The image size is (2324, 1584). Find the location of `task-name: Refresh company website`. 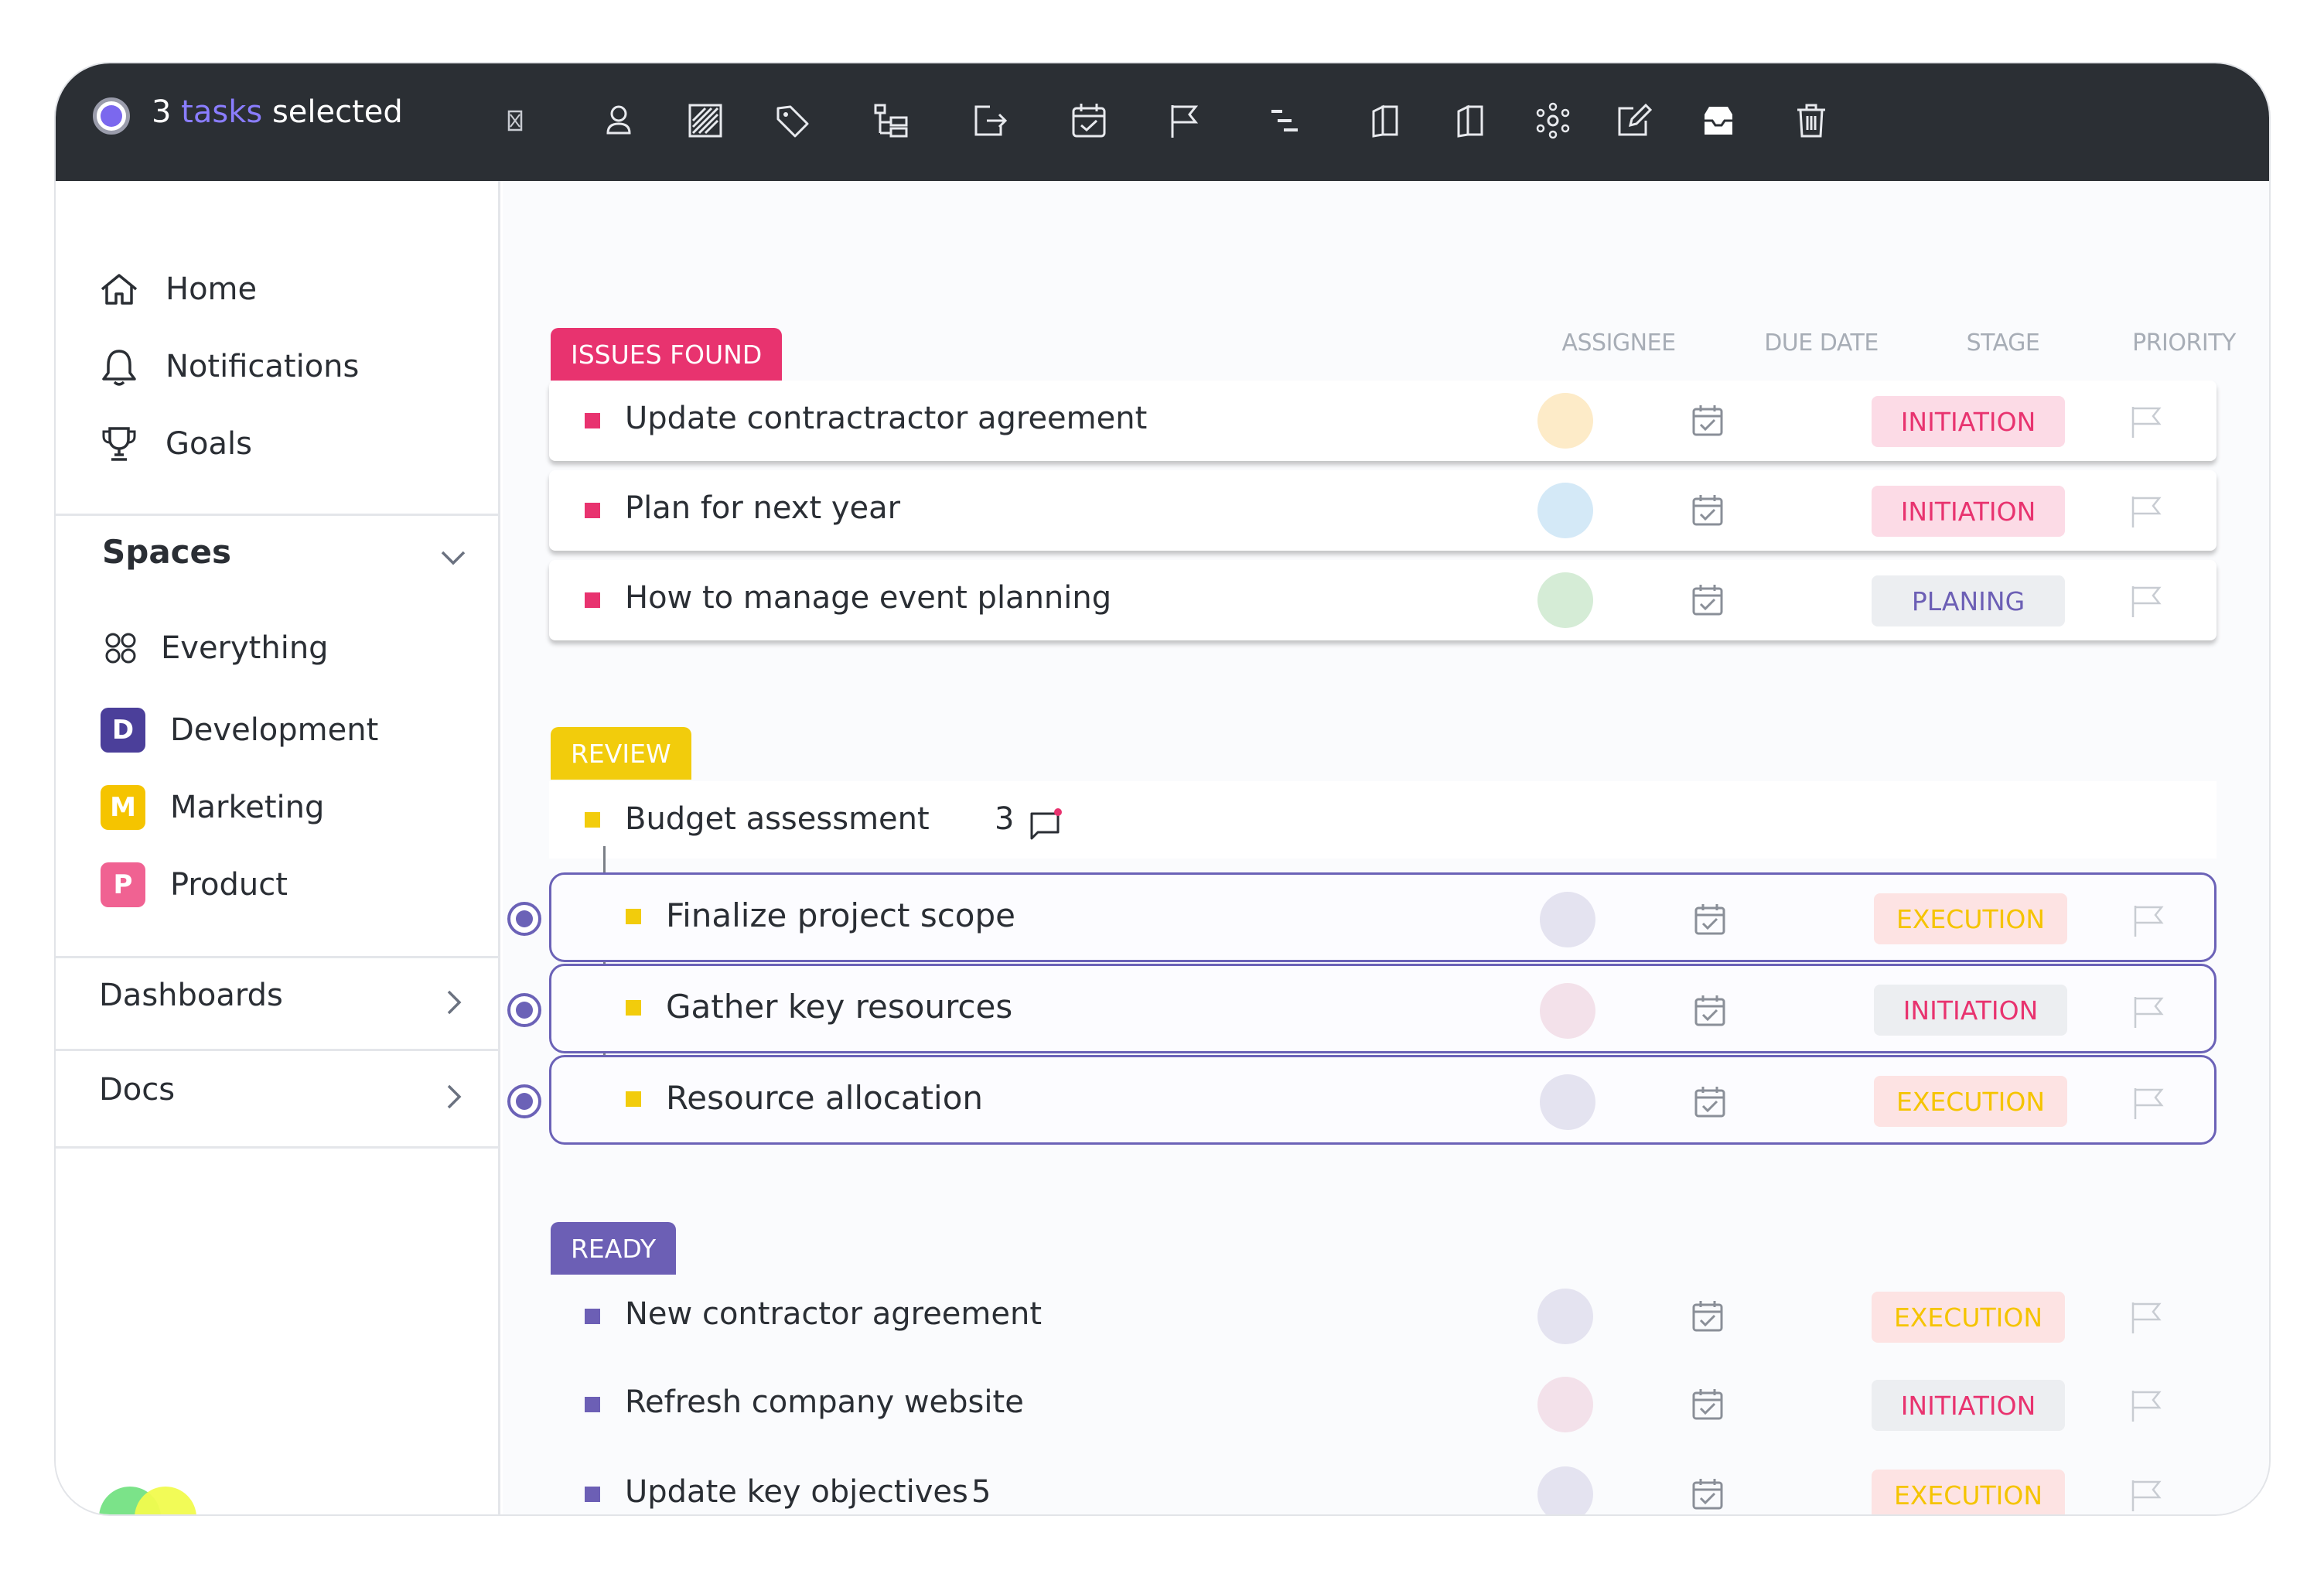

task-name: Refresh company website is located at coordinates (824, 1402).